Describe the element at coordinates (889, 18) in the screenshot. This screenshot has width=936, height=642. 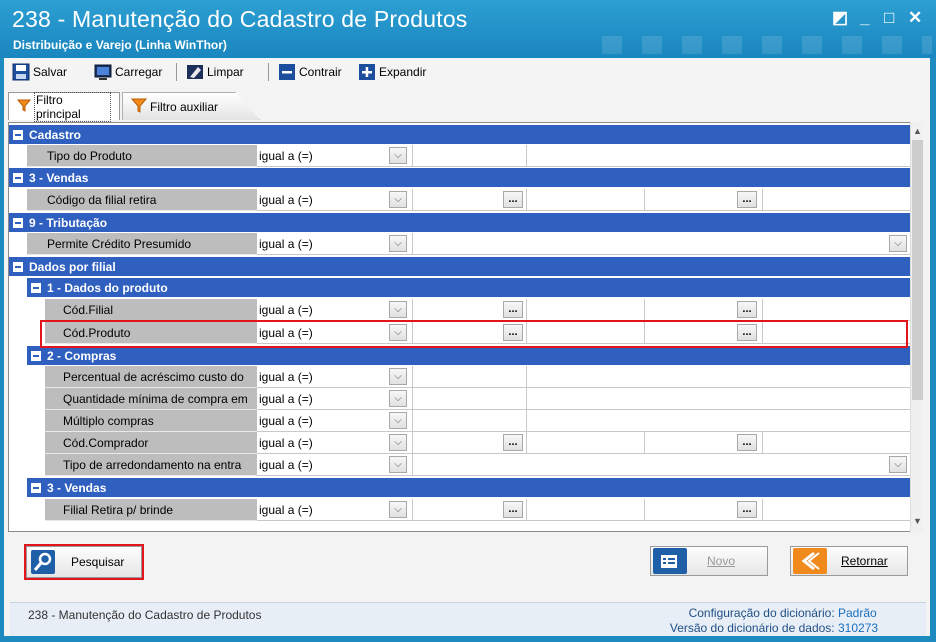
I see `maximize-icon: □` at that location.